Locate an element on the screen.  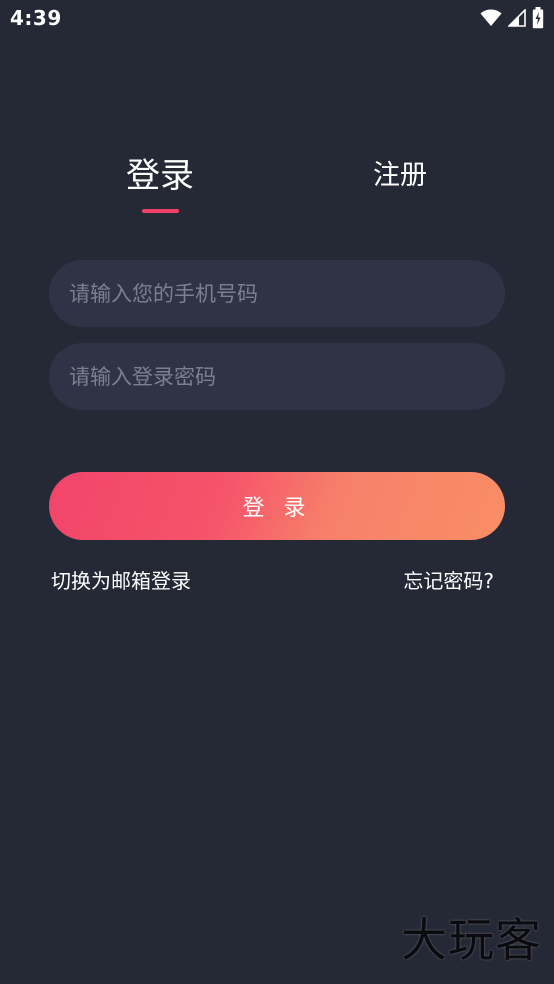
tab-register-label: 注册 is located at coordinates (400, 175).